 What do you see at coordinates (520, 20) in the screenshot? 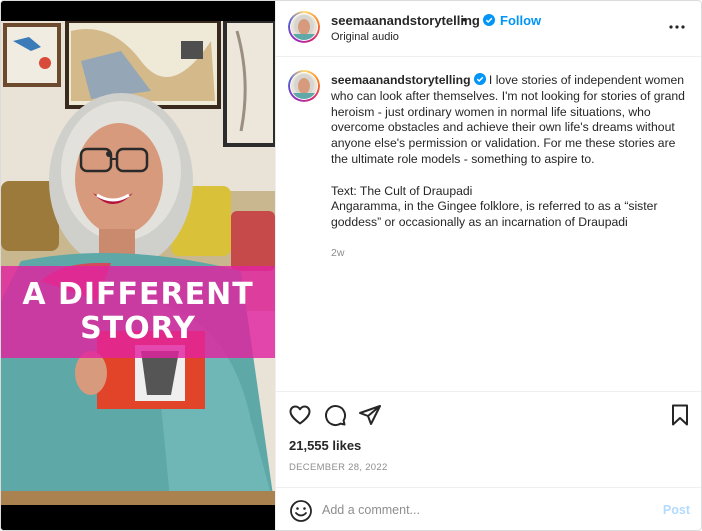
I see `follow-button: Follow` at bounding box center [520, 20].